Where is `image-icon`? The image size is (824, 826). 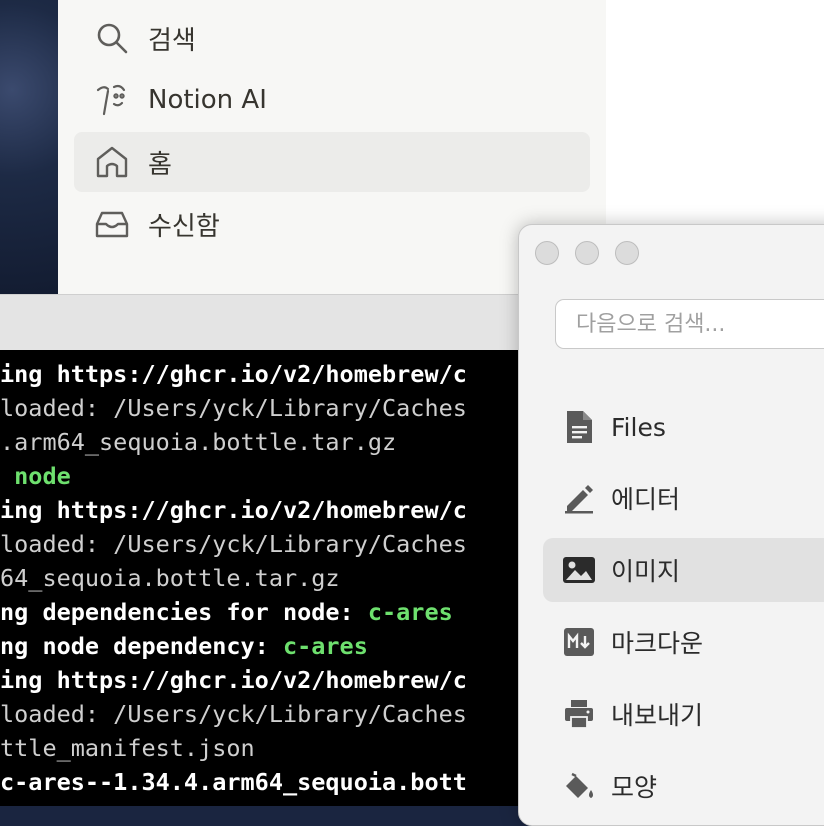 image-icon is located at coordinates (579, 570).